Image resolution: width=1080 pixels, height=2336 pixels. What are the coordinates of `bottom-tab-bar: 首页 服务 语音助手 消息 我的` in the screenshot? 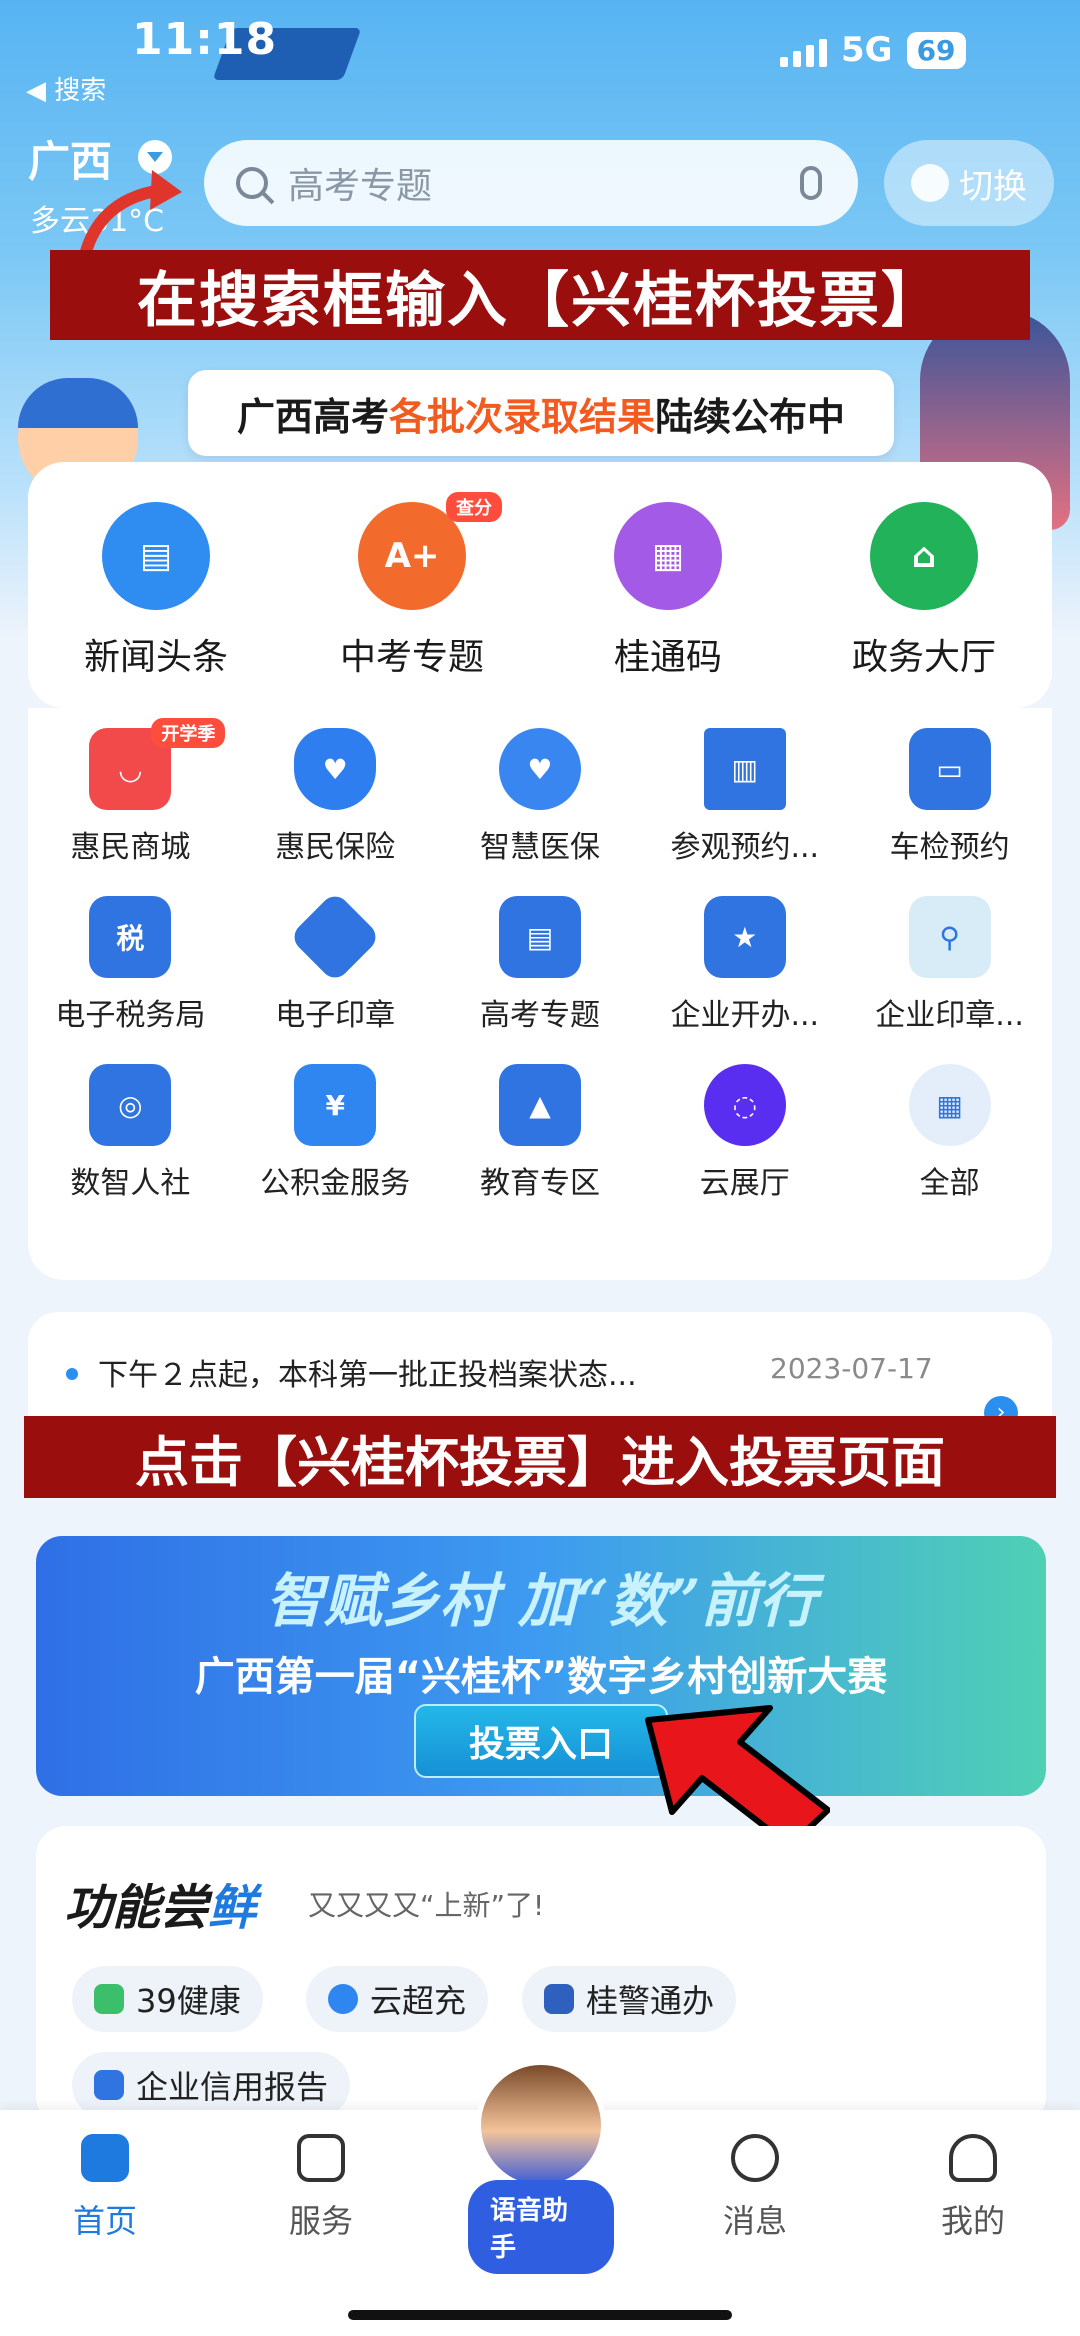 It's located at (540, 2198).